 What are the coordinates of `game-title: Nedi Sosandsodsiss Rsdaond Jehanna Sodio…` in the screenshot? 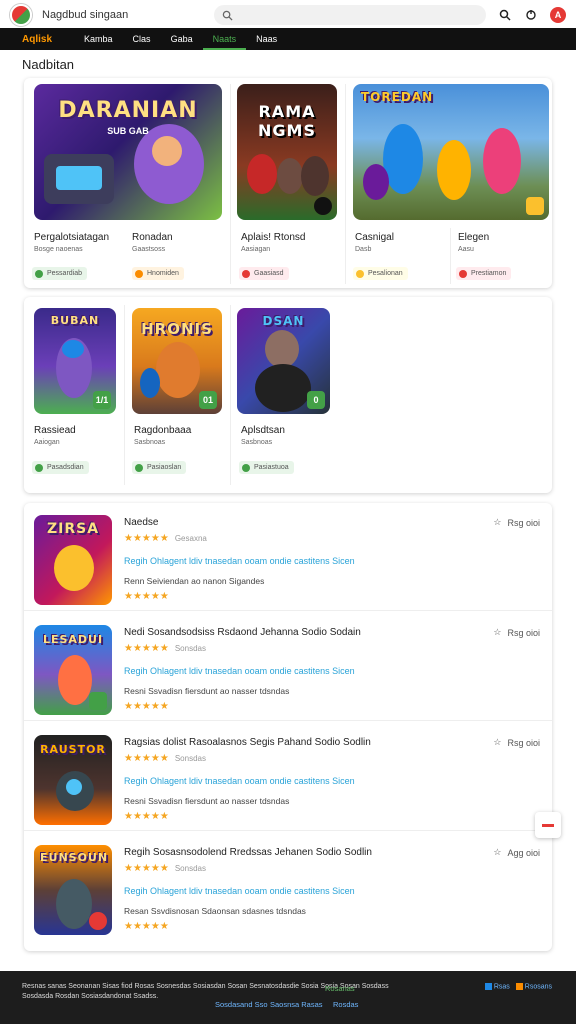 It's located at (242, 632).